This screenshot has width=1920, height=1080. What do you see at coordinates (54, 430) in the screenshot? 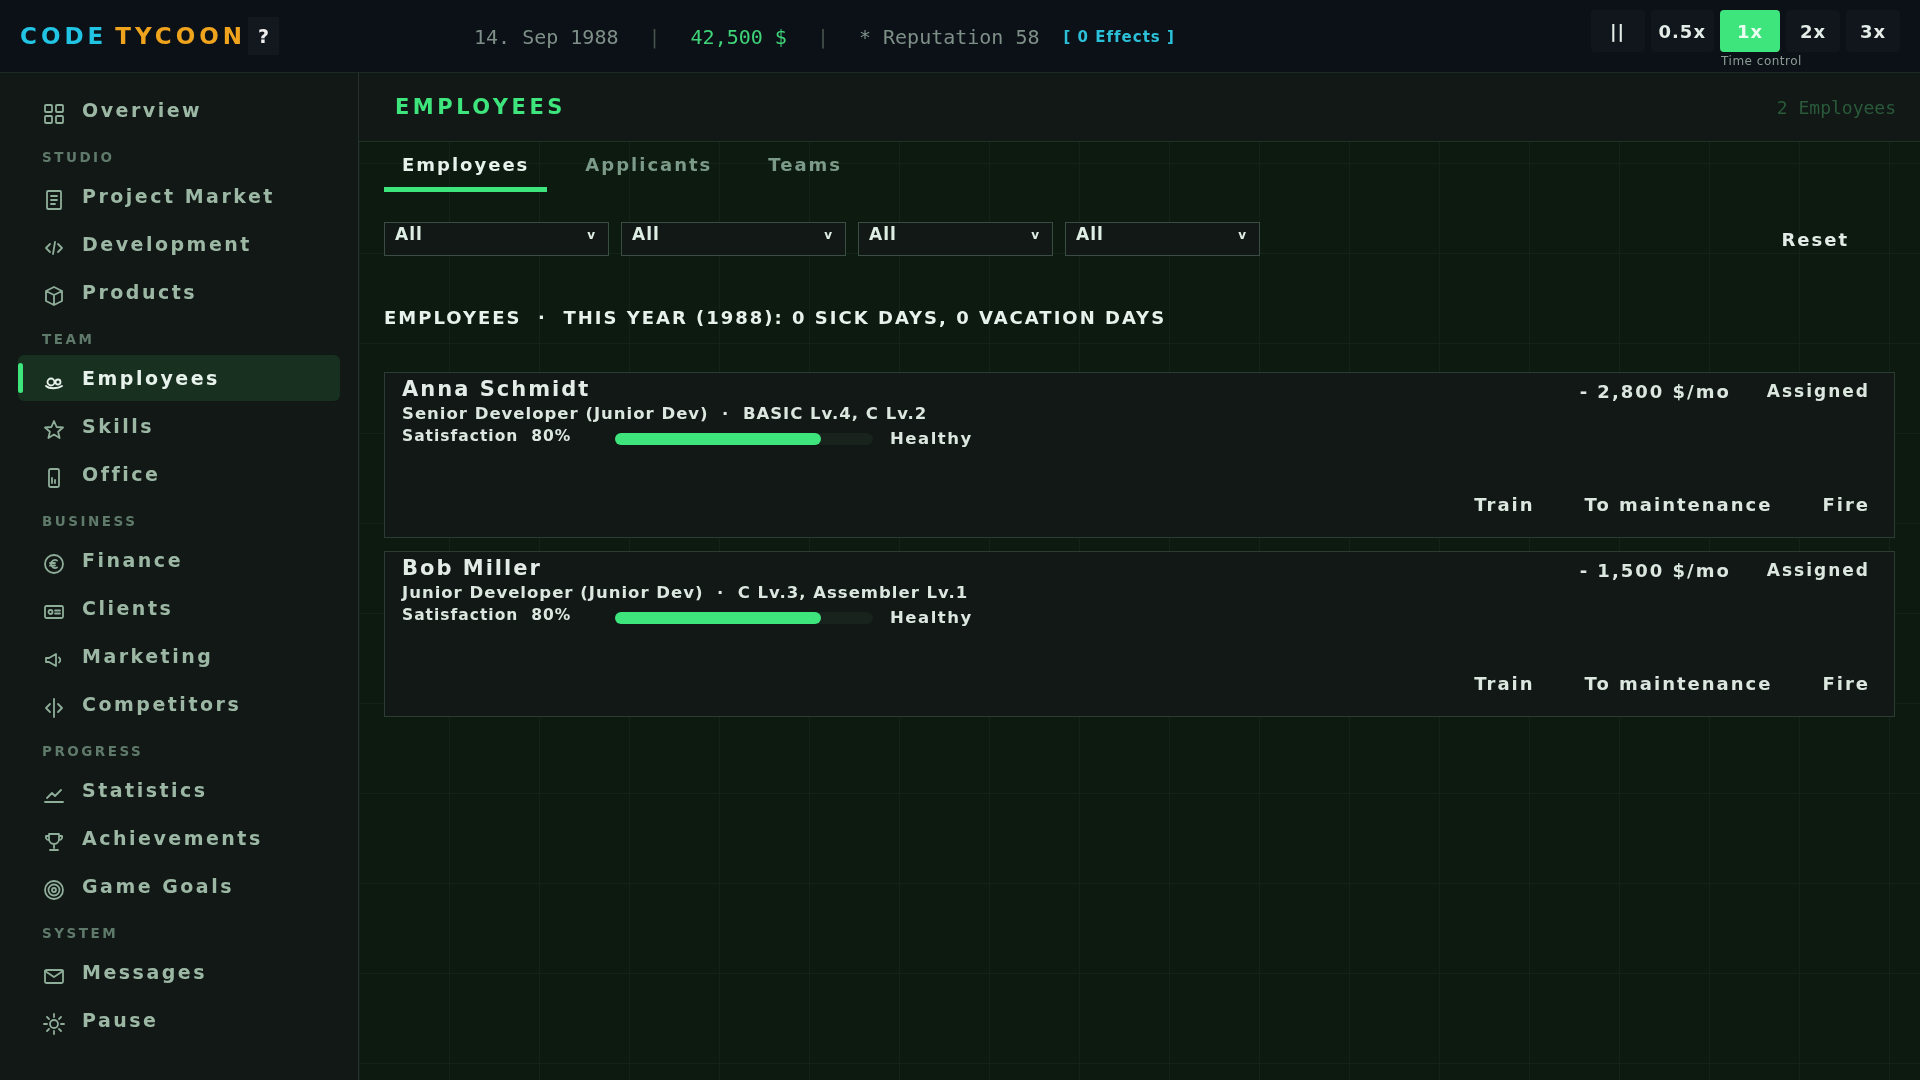
I see `star-icon` at bounding box center [54, 430].